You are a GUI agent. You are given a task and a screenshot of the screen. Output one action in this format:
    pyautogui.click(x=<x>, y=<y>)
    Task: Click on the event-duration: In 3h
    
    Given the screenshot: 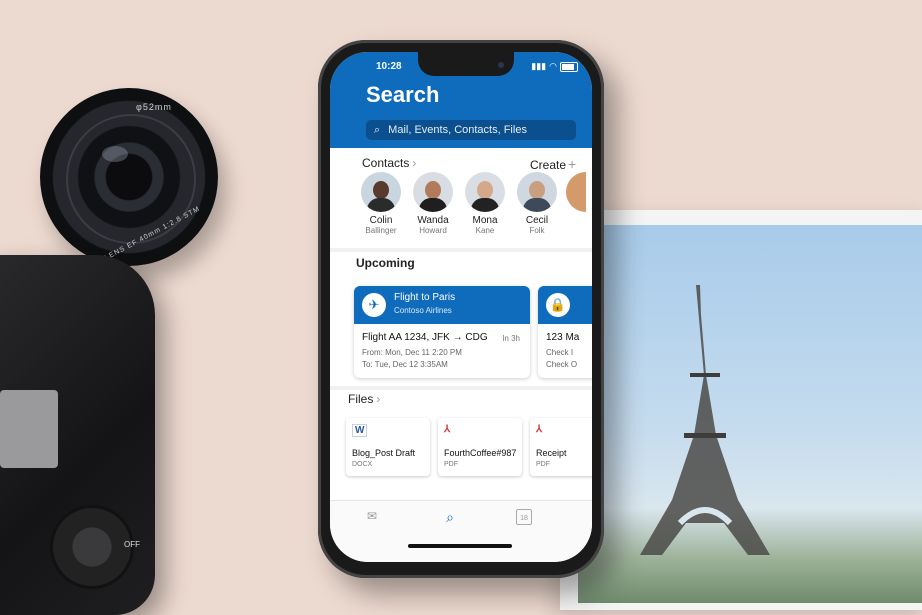 What is the action you would take?
    pyautogui.click(x=511, y=338)
    